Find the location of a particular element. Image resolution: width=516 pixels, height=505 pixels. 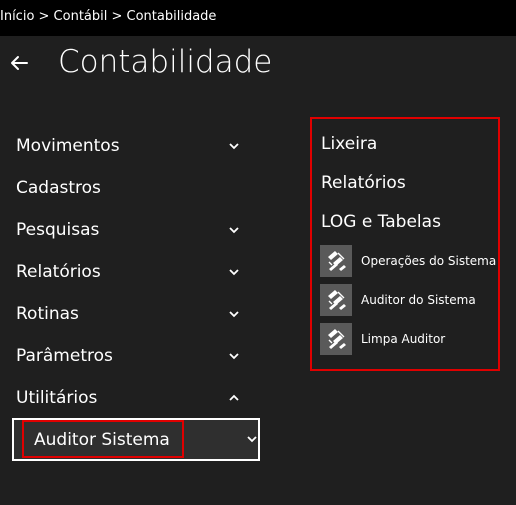

menu-item-pesquisas: Pesquisas is located at coordinates (130, 230).